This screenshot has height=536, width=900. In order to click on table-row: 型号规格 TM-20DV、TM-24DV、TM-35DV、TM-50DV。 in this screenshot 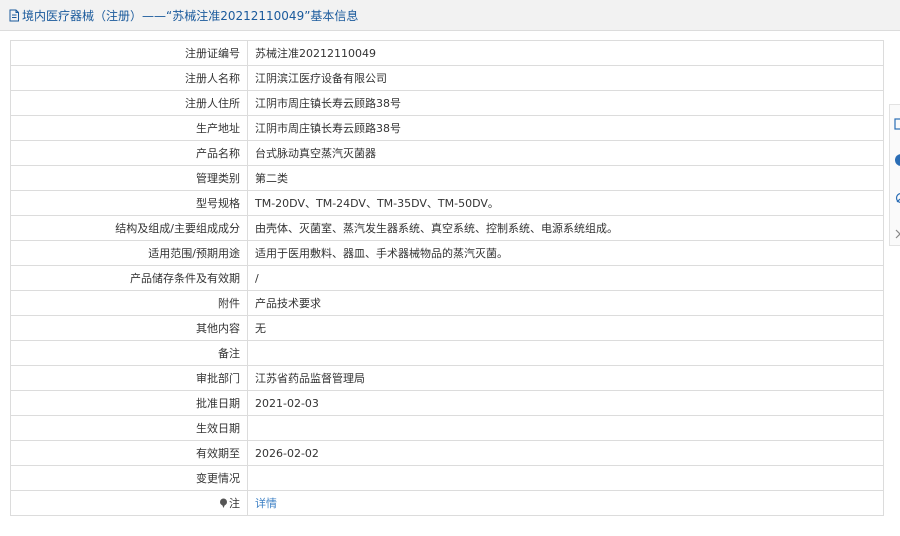, I will do `click(447, 203)`.